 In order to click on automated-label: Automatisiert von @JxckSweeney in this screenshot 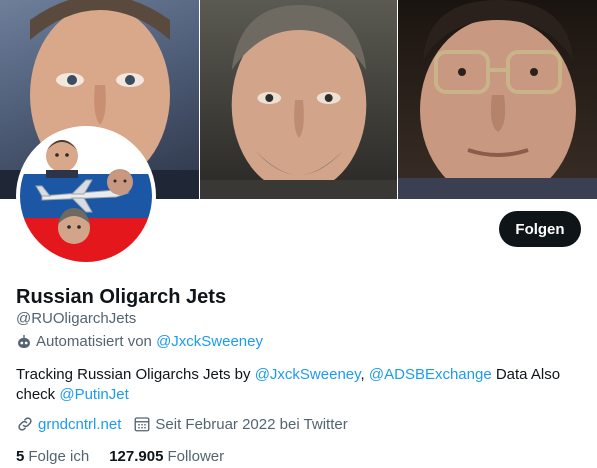, I will do `click(139, 341)`.